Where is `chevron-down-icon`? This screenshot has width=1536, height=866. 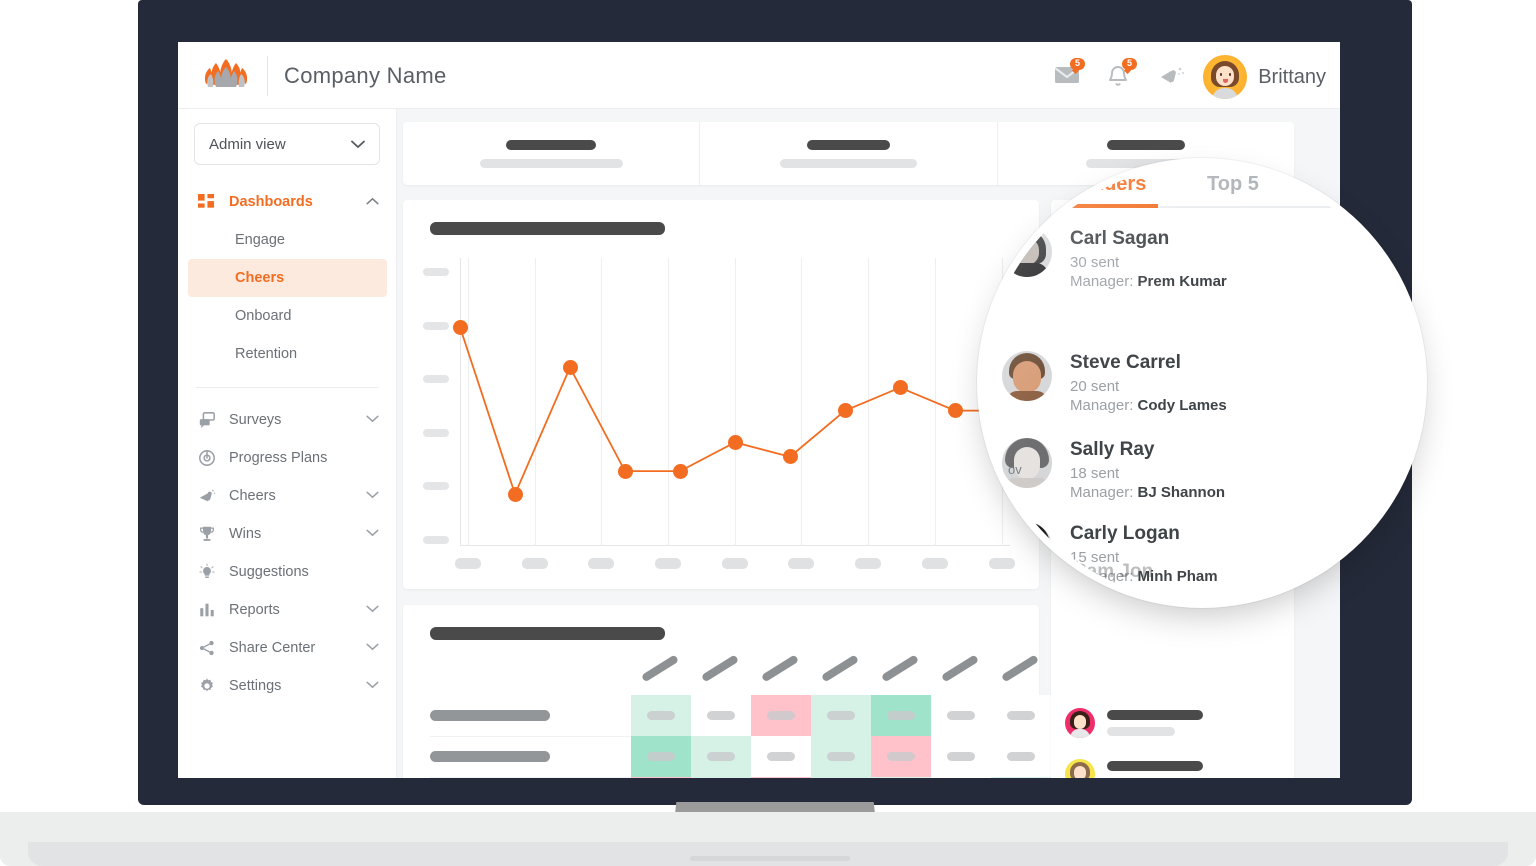 chevron-down-icon is located at coordinates (372, 534).